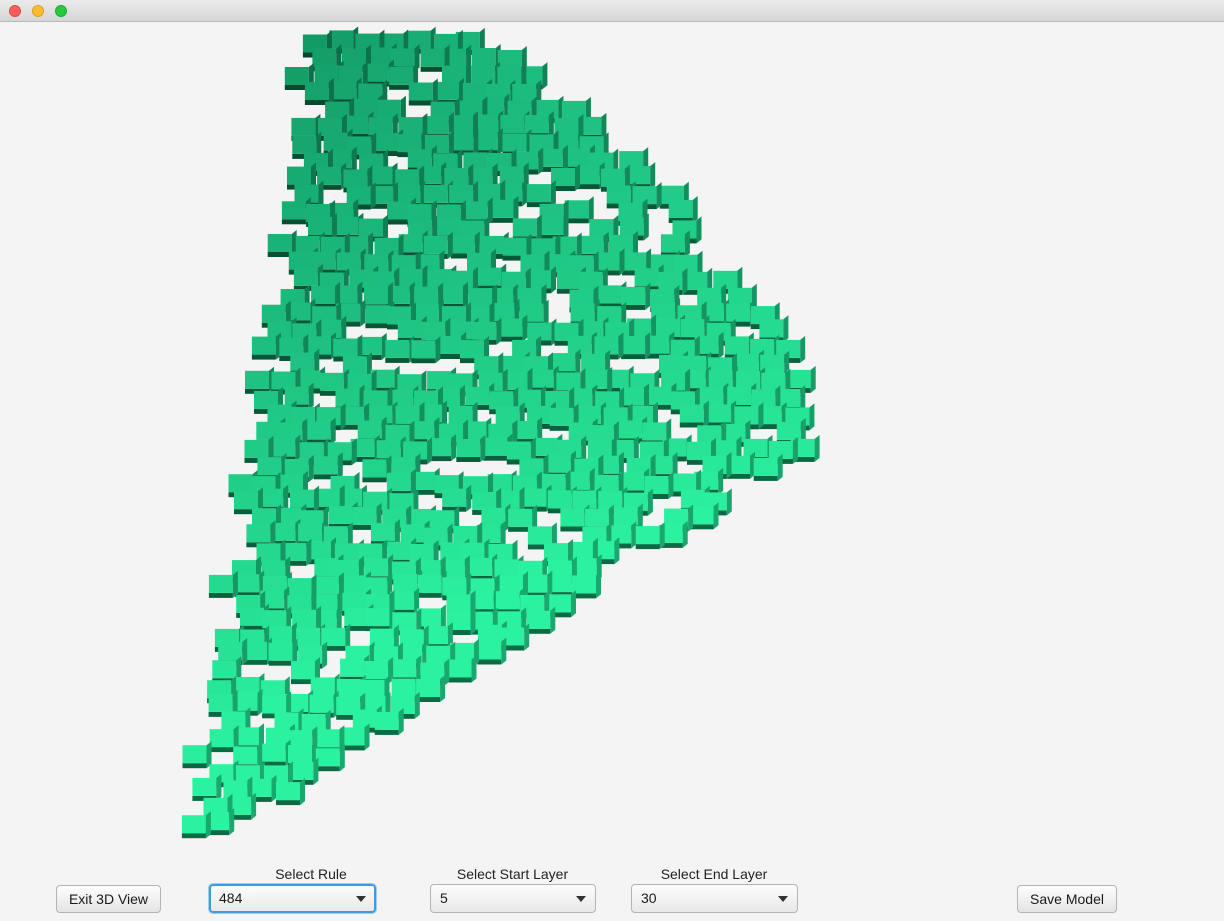 This screenshot has height=921, width=1224. What do you see at coordinates (108, 899) in the screenshot?
I see `exit-3d-view-button: Exit 3D View` at bounding box center [108, 899].